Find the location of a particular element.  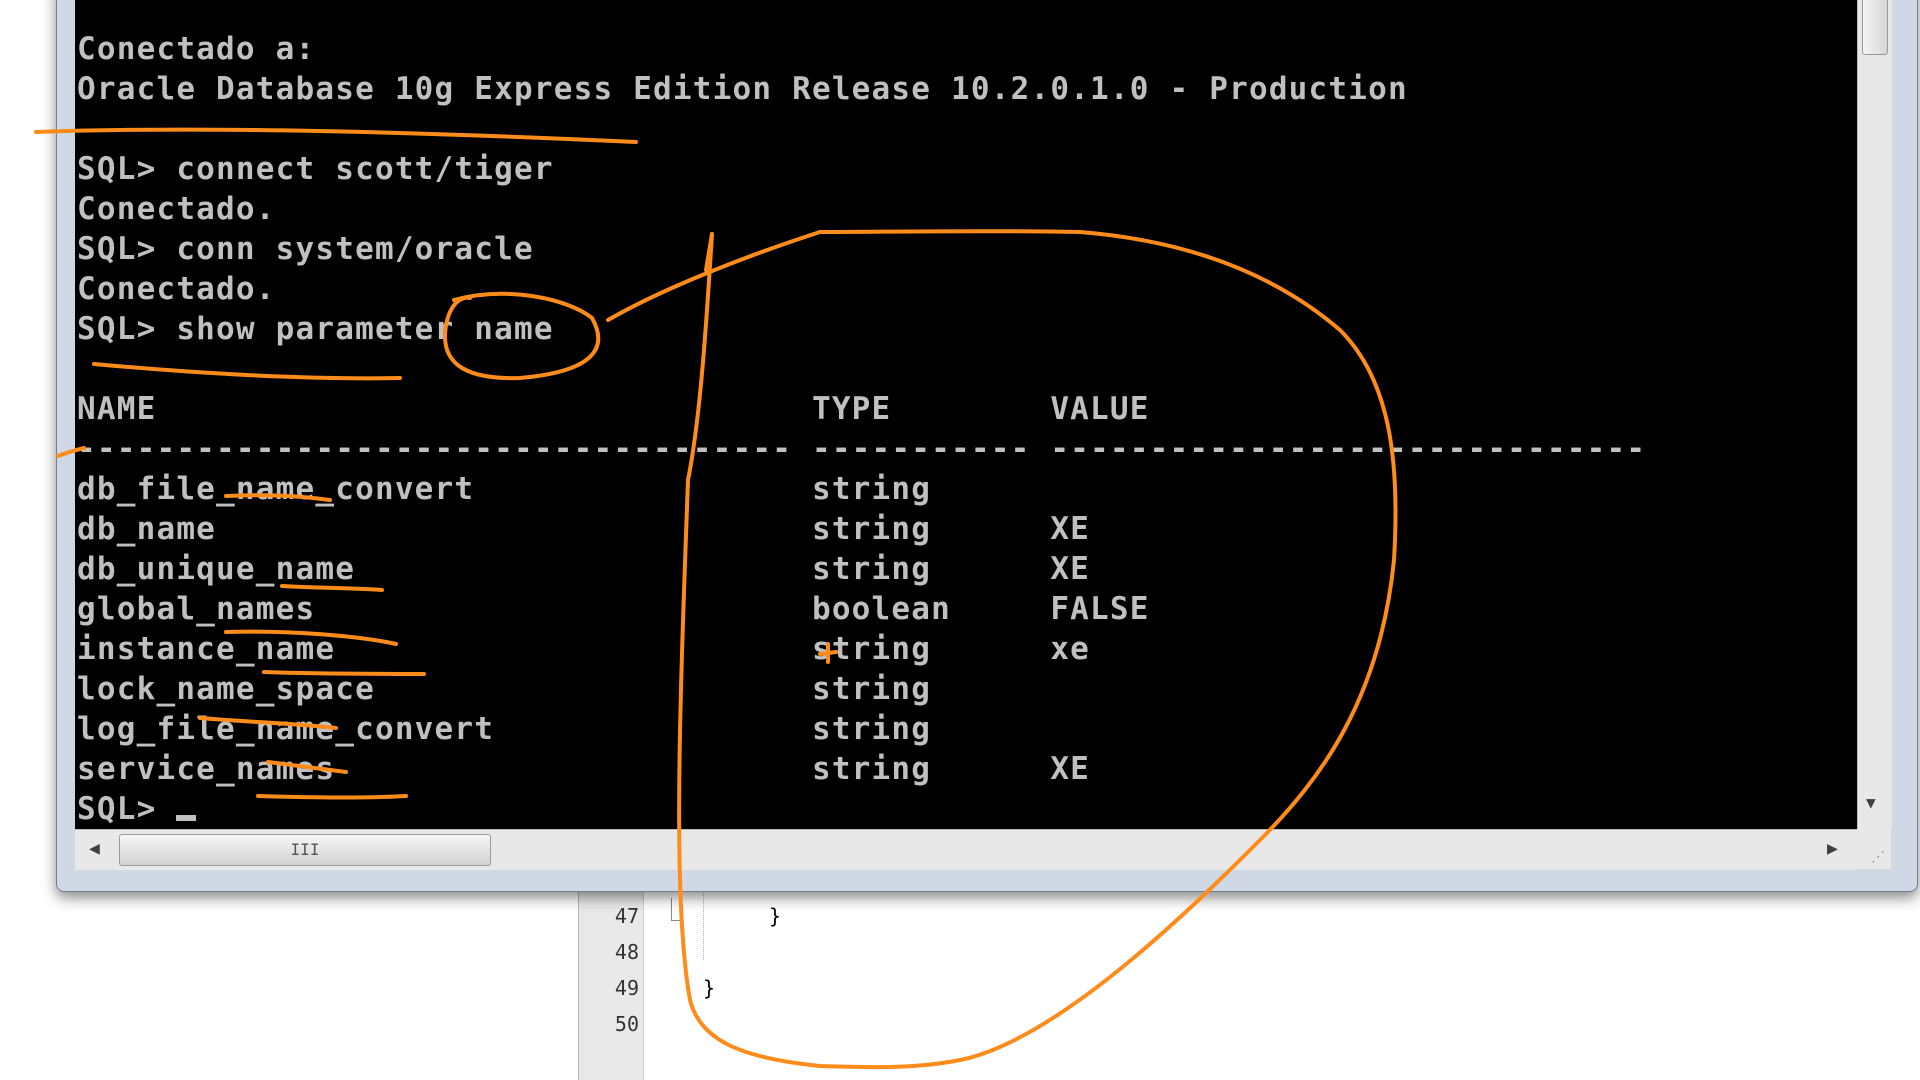

console-line: Conectado a: is located at coordinates (196, 49).